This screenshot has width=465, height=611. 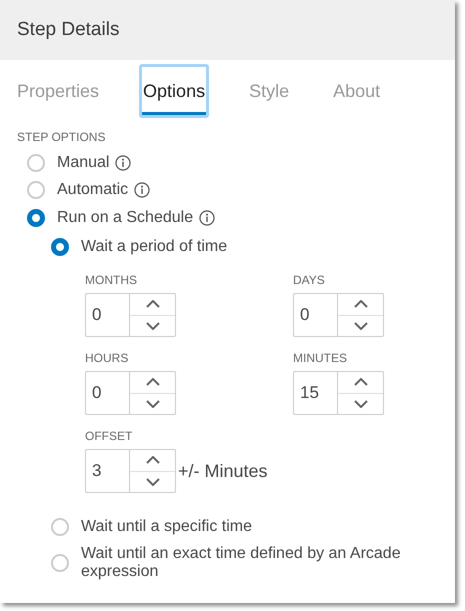 What do you see at coordinates (107, 471) in the screenshot?
I see `number-field: 3` at bounding box center [107, 471].